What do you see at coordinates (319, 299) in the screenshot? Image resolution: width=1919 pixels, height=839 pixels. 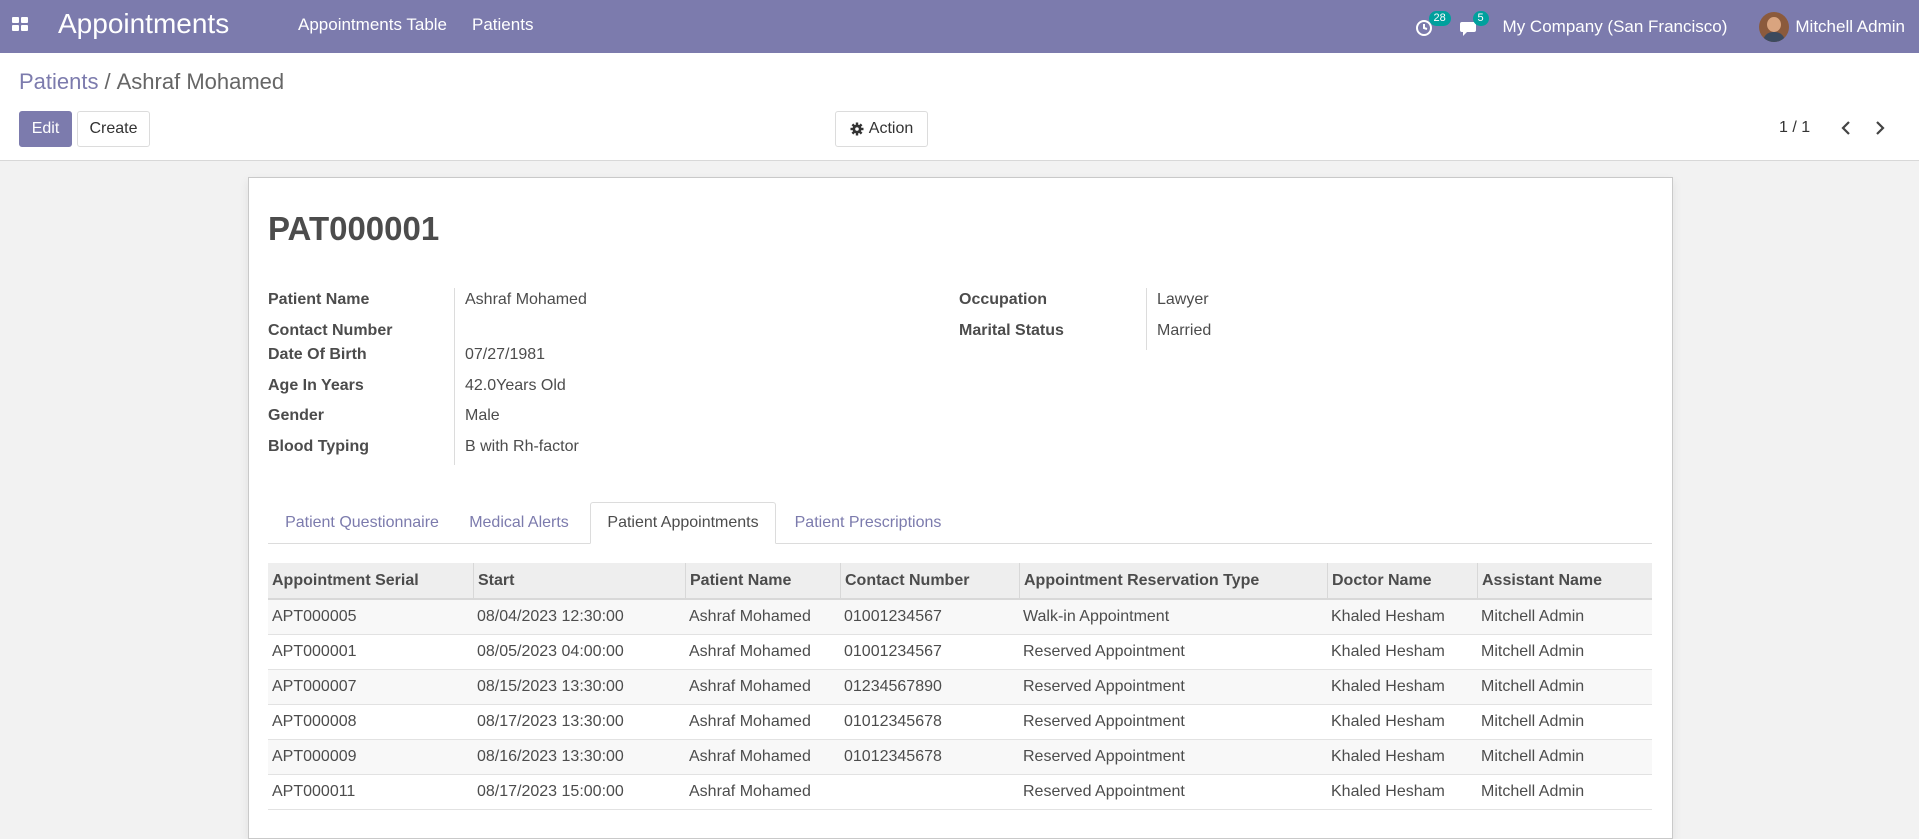 I see `label-patient-name: Patient Name` at bounding box center [319, 299].